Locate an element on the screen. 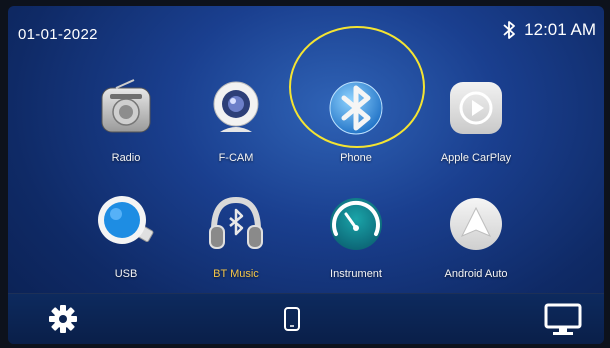 This screenshot has height=348, width=610. phone-outline-icon is located at coordinates (292, 319).